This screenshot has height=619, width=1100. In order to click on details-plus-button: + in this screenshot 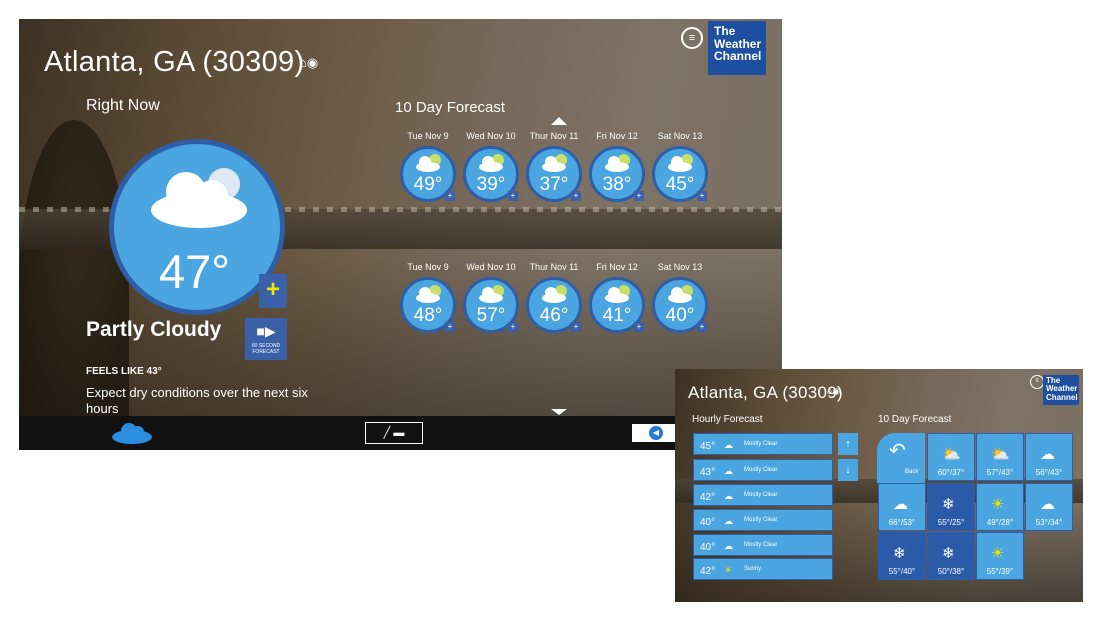, I will do `click(273, 291)`.